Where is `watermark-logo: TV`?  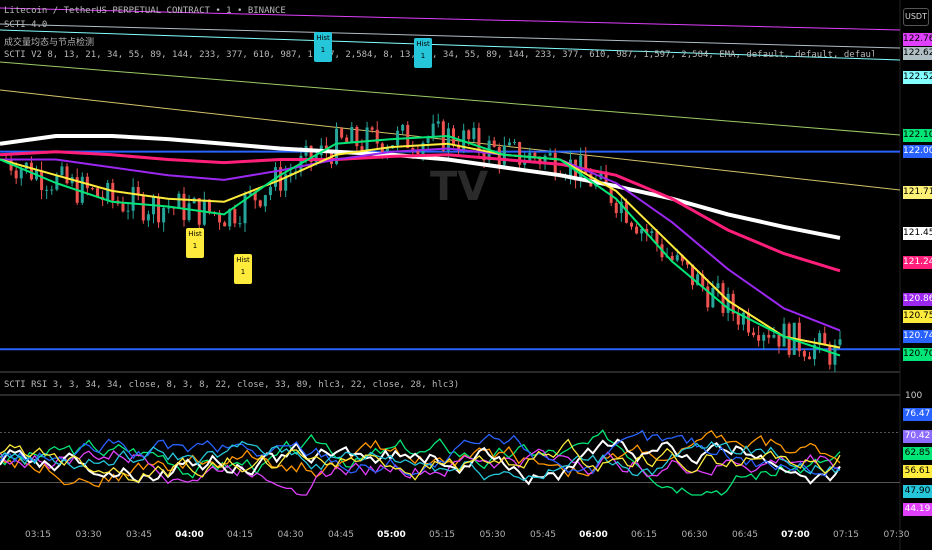
watermark-logo: TV is located at coordinates (459, 187).